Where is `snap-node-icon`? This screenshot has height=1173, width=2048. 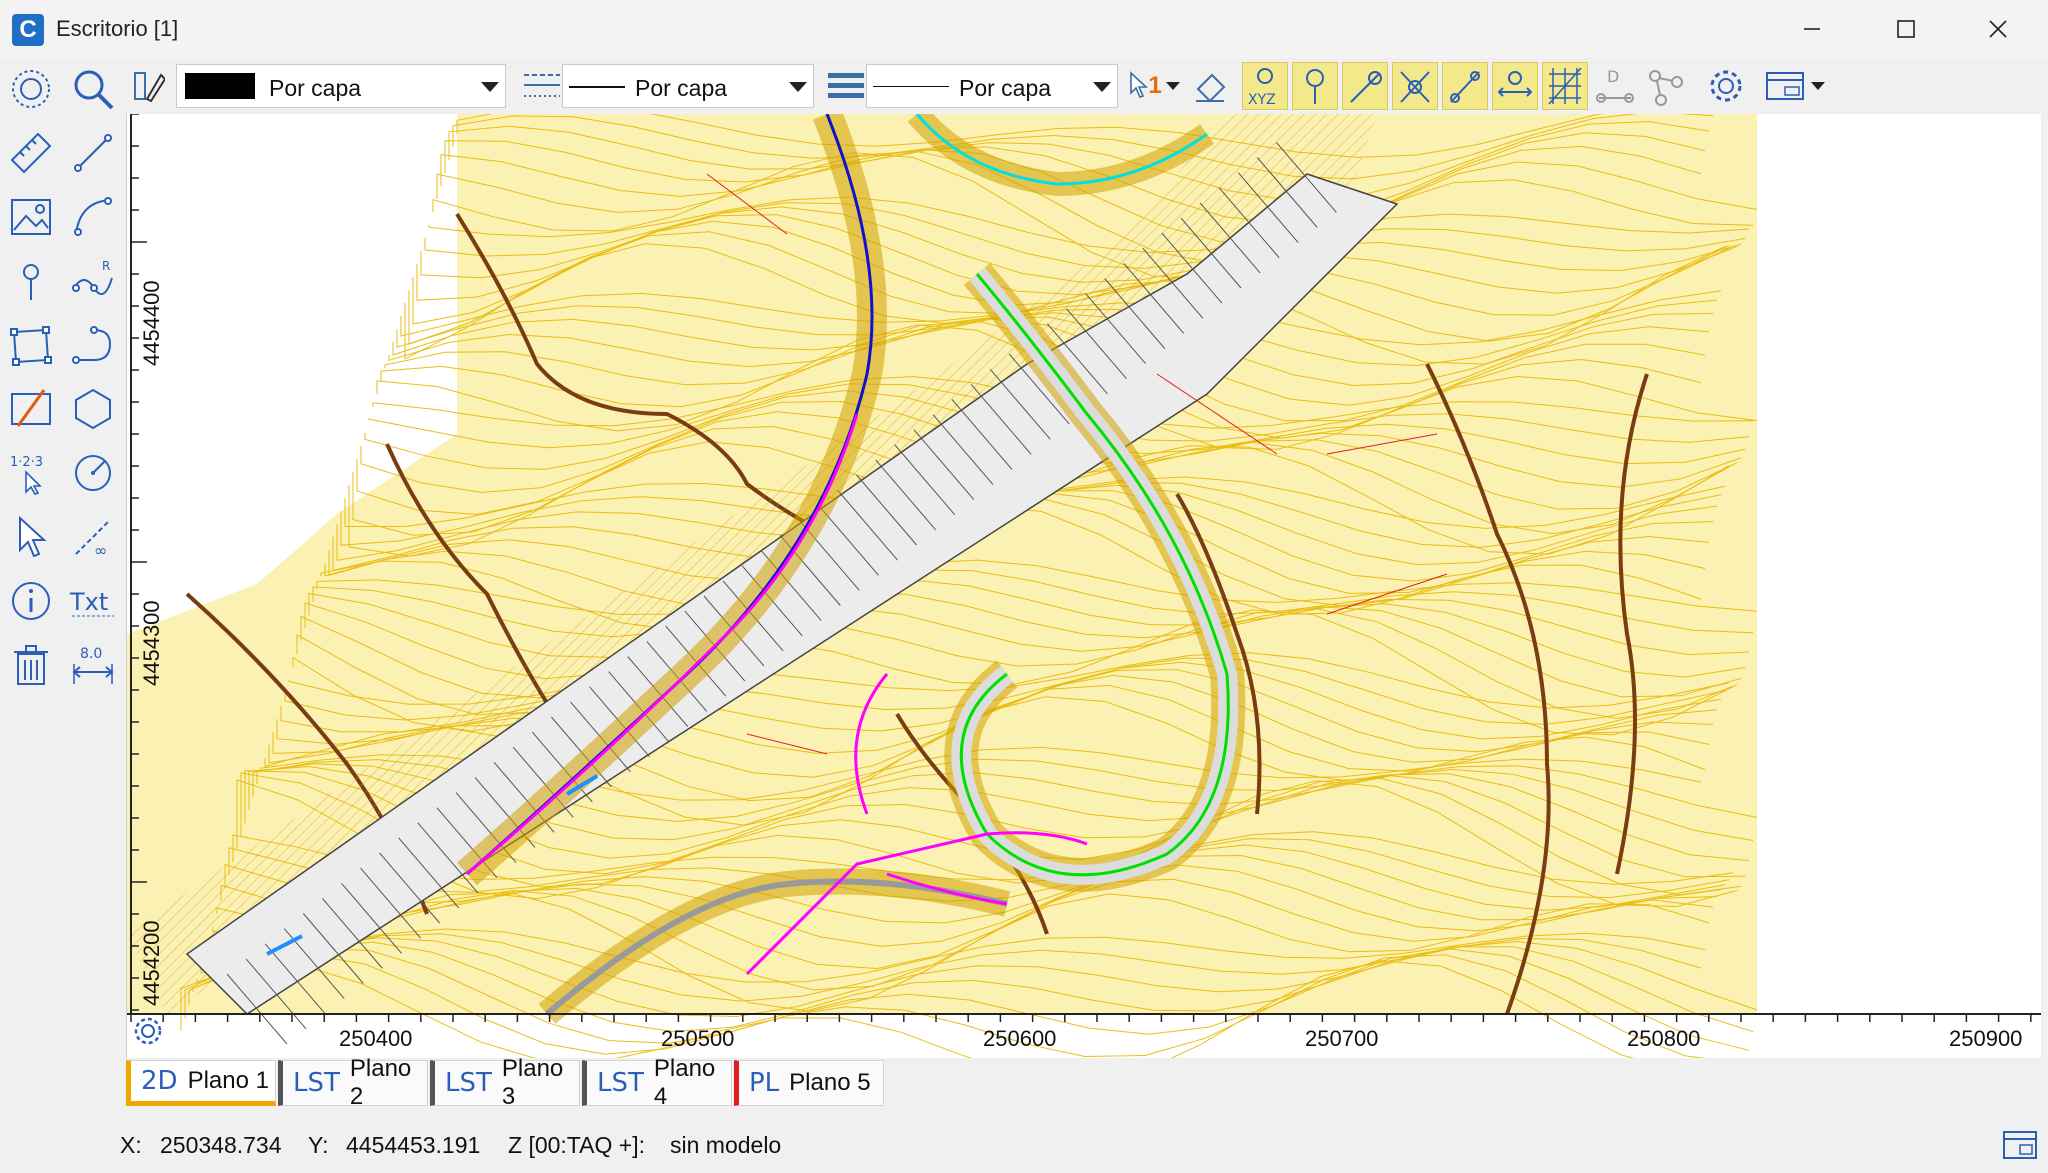
snap-node-icon is located at coordinates (1666, 88).